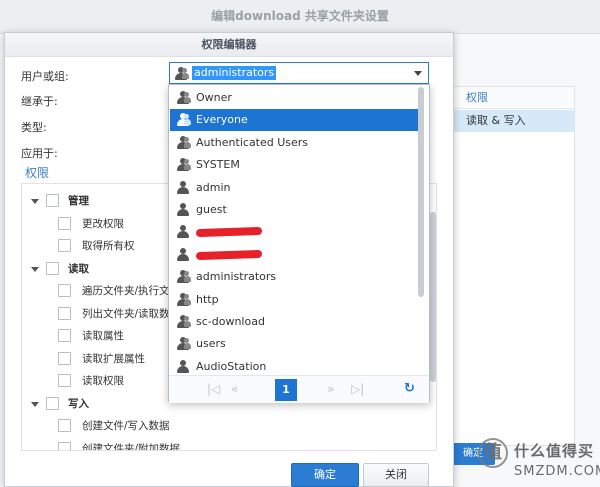  I want to click on permission-label: 创建文件夹/附加数据, so click(131, 446).